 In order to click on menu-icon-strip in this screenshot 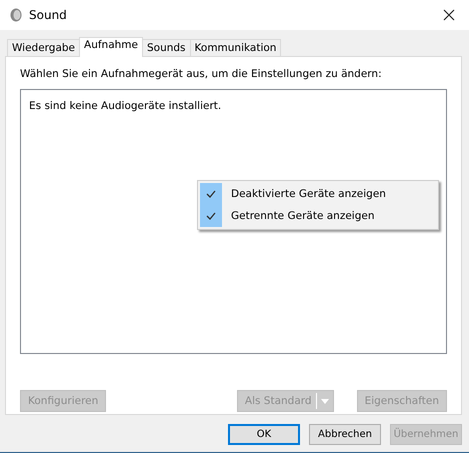, I will do `click(211, 205)`.